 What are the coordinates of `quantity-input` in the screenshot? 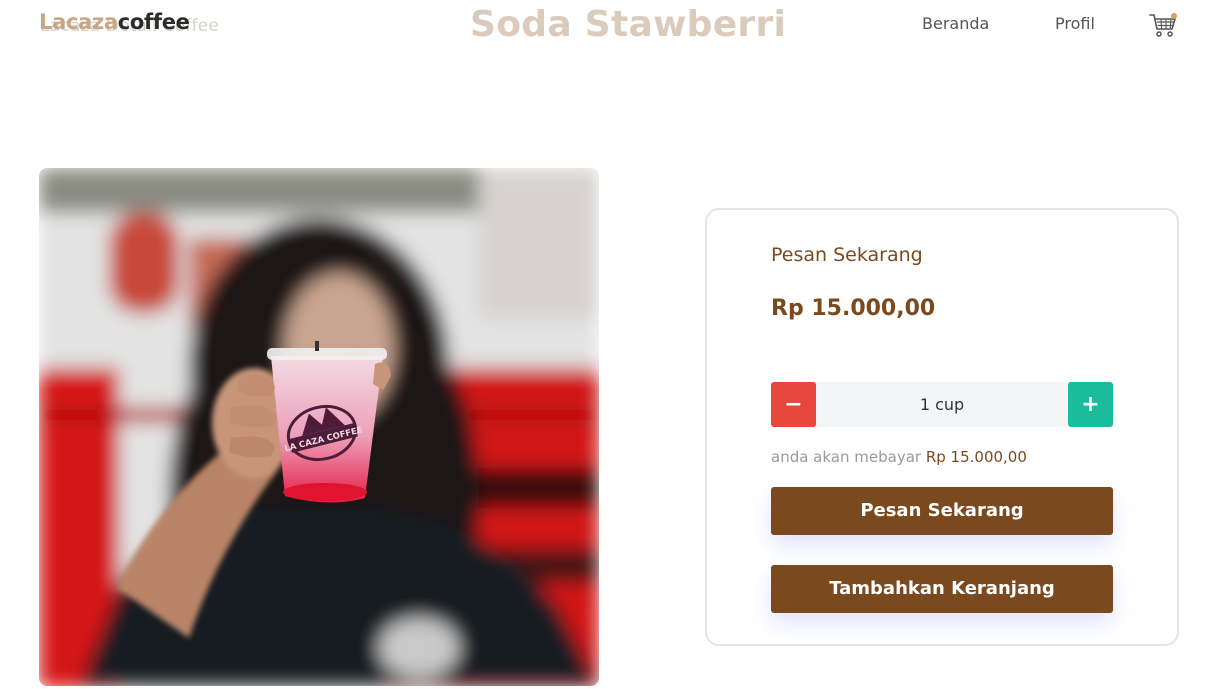 It's located at (942, 404).